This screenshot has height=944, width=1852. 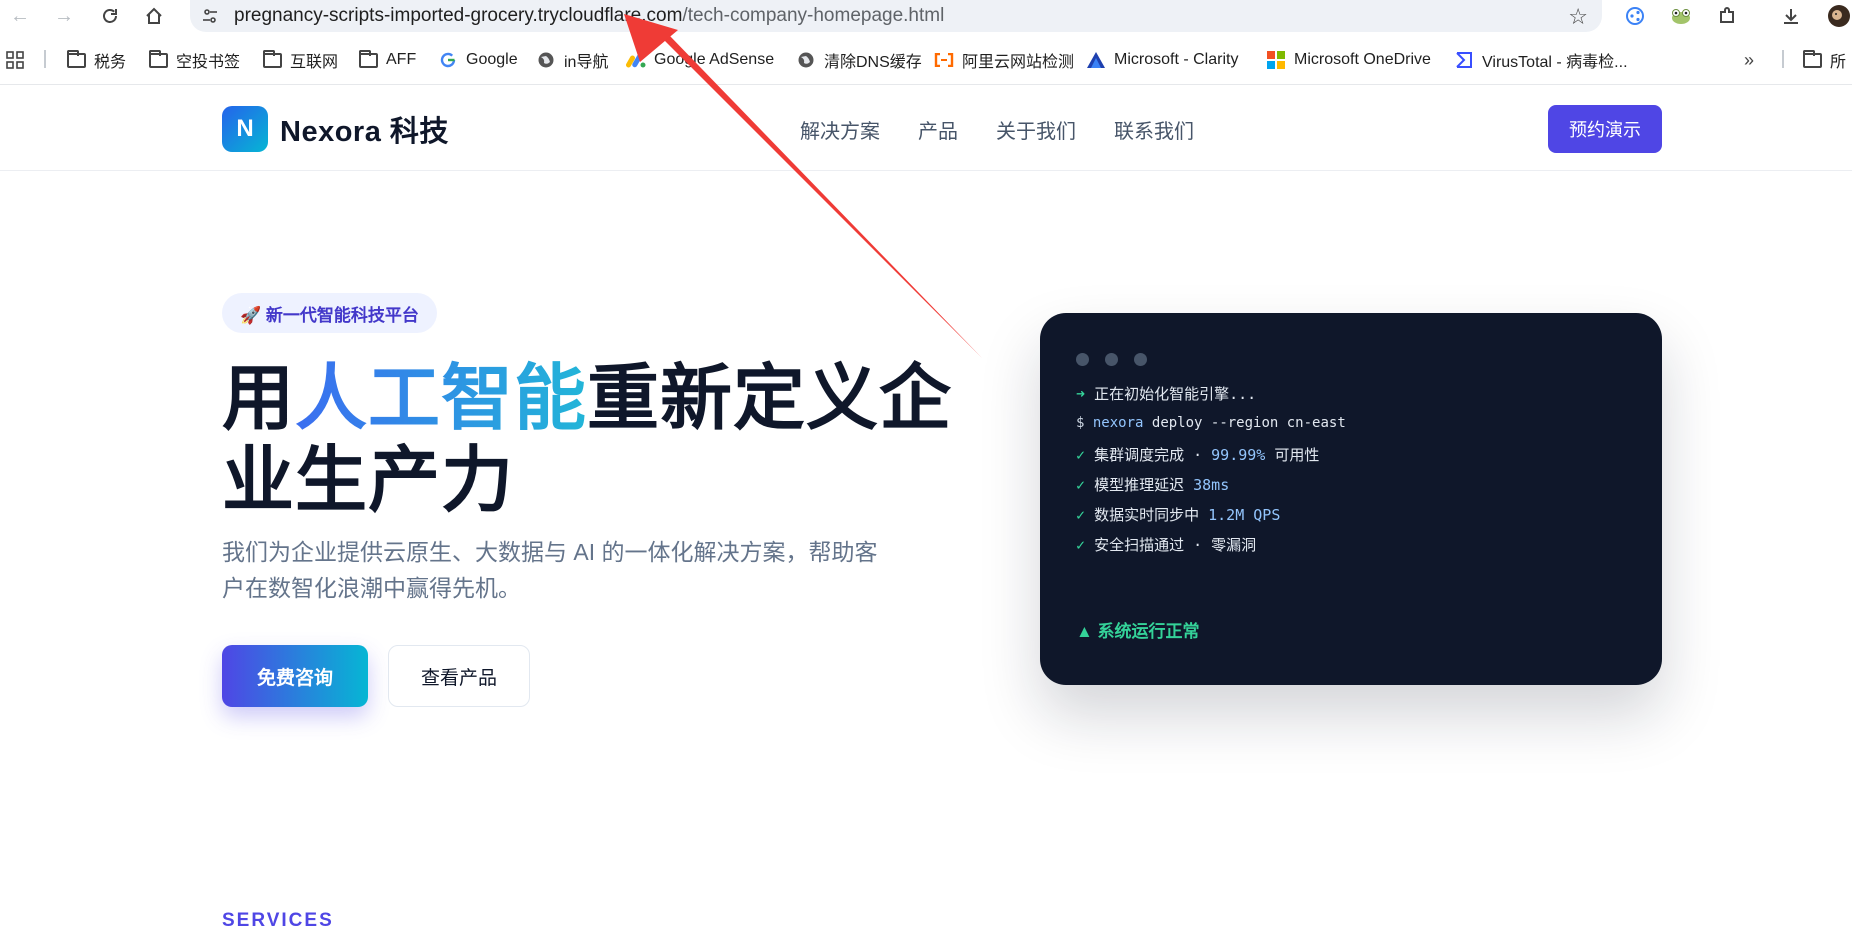 I want to click on terminal-line-latency: ✓ 模型推理延迟 38ms, so click(x=1152, y=484).